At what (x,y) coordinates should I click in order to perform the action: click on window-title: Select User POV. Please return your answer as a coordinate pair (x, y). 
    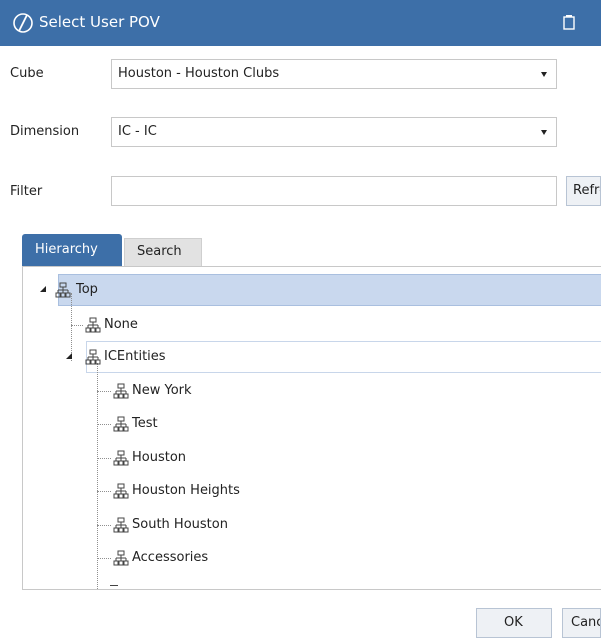
    Looking at the image, I should click on (99, 22).